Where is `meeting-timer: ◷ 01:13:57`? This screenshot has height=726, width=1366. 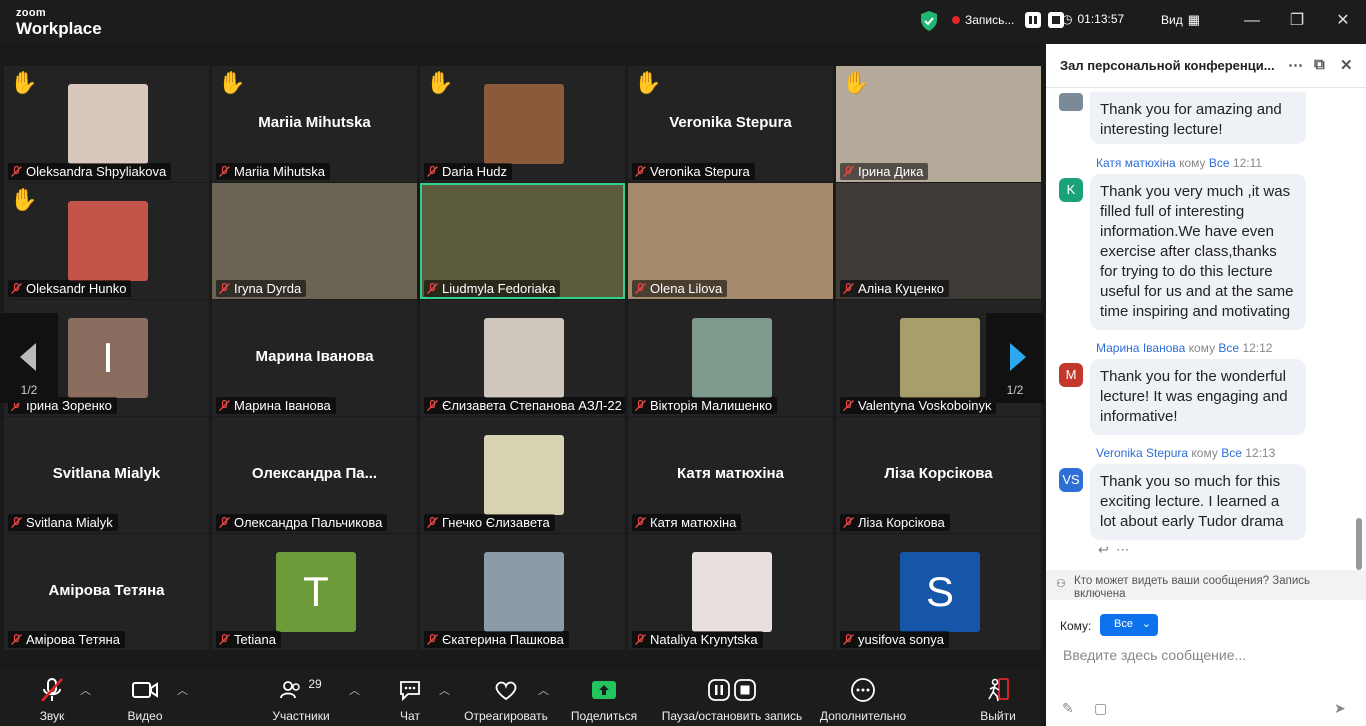 meeting-timer: ◷ 01:13:57 is located at coordinates (1093, 19).